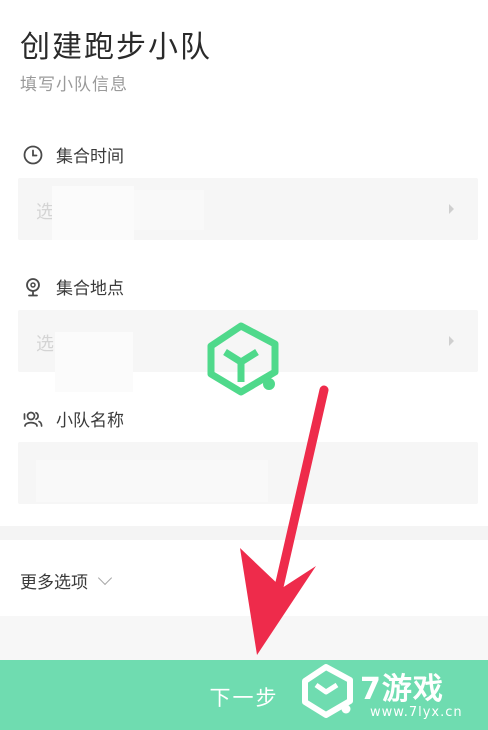 The image size is (488, 730). What do you see at coordinates (105, 578) in the screenshot?
I see `chevron-down-icon` at bounding box center [105, 578].